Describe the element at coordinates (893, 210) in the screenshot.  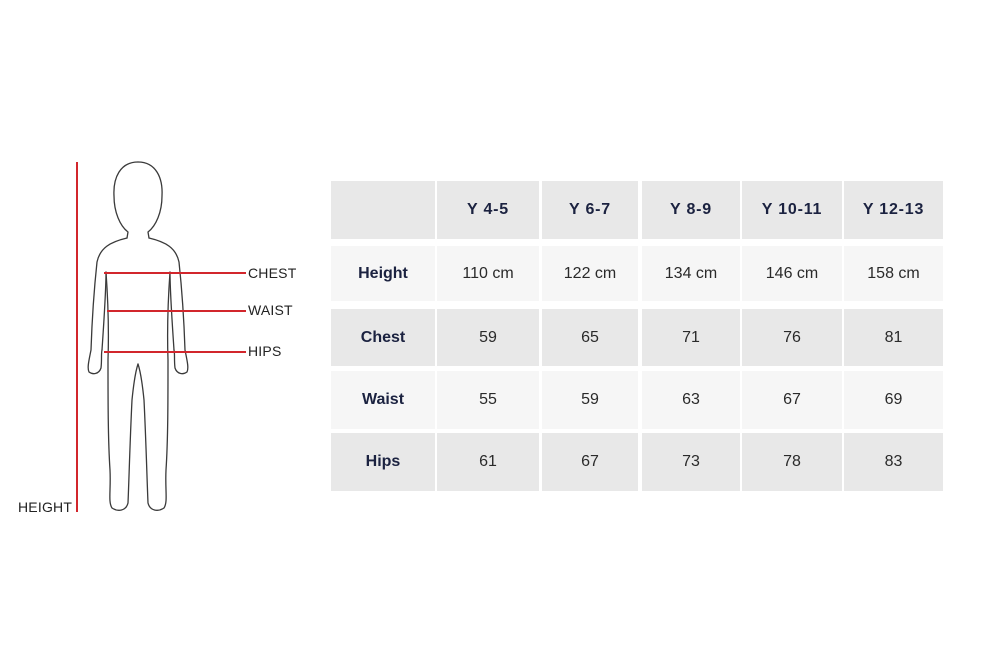
I see `size-header-cell: Y 12-13` at that location.